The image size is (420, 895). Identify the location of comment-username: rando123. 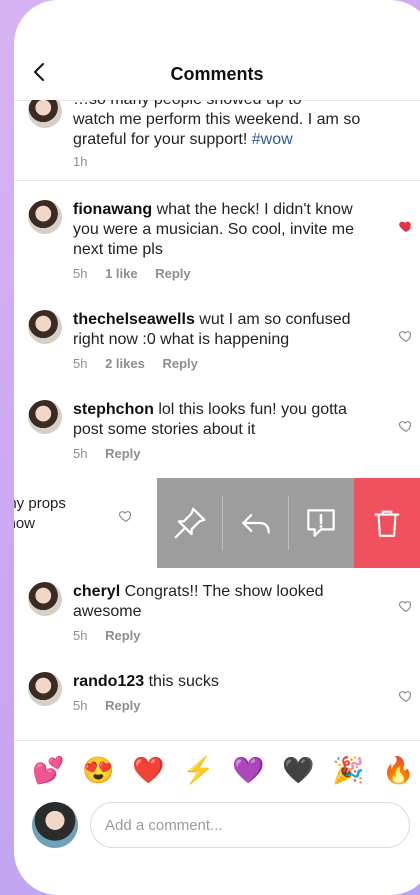
(108, 681).